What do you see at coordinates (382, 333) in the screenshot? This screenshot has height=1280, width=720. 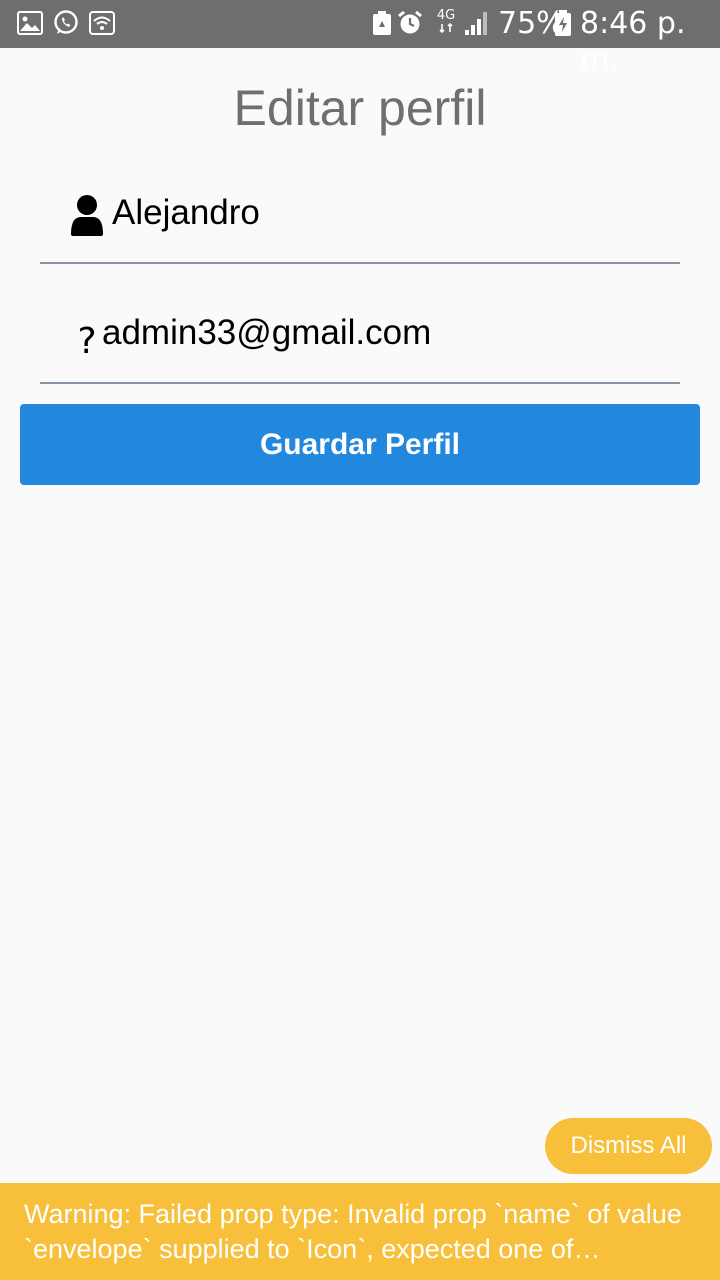 I see `email-input` at bounding box center [382, 333].